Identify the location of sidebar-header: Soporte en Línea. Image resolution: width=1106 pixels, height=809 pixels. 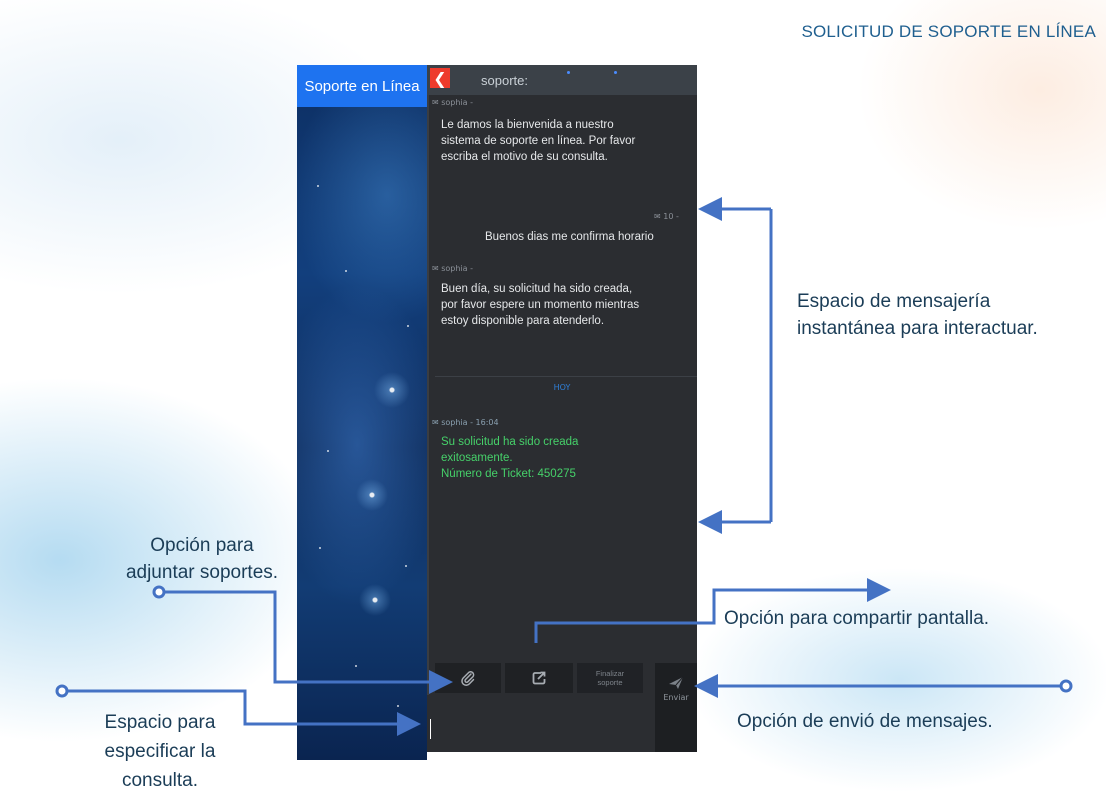
(362, 86).